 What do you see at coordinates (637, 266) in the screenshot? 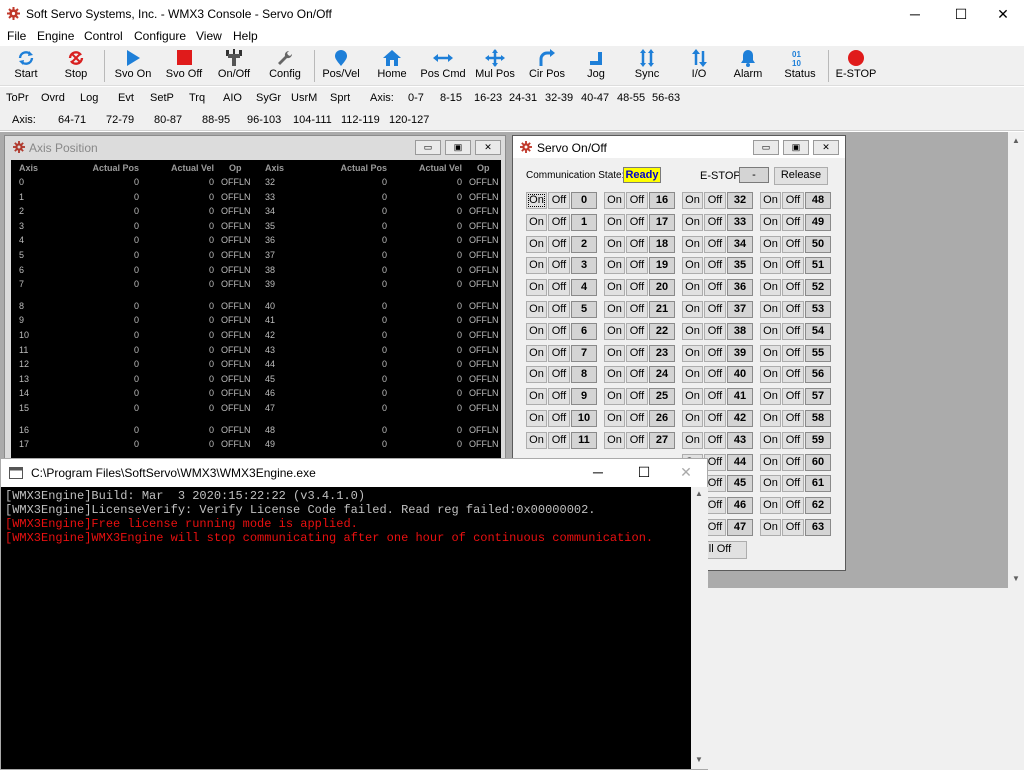
I see `servo-off-button-axis-19: Off` at bounding box center [637, 266].